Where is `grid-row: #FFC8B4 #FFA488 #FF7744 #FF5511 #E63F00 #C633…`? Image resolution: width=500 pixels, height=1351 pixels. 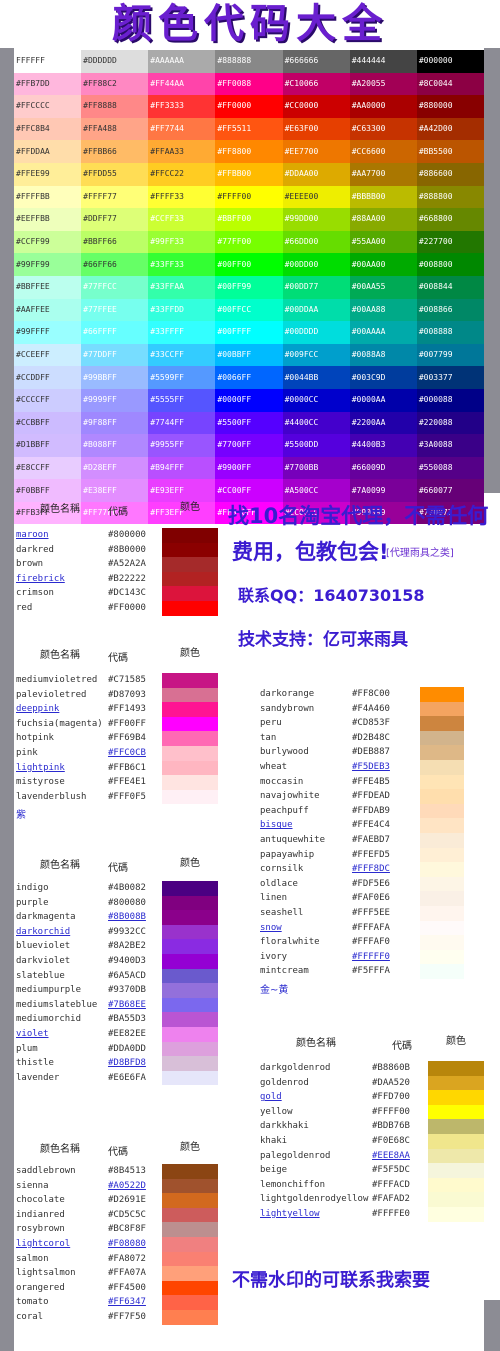 grid-row: #FFC8B4 #FFA488 #FF7744 #FF5511 #E63F00 #C633… is located at coordinates (249, 129).